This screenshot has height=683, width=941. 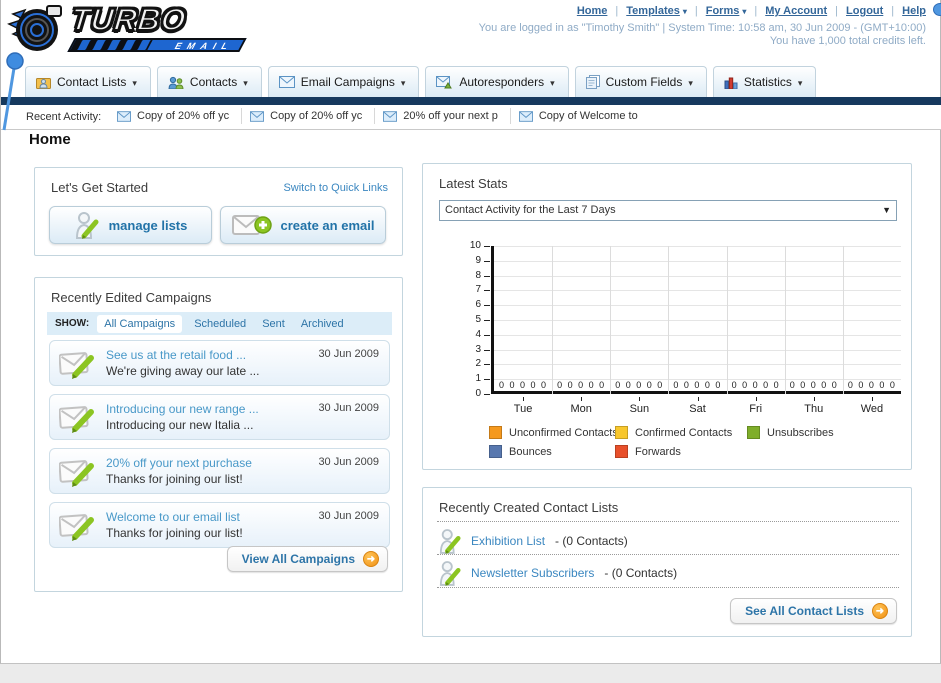 I want to click on y-axis-tick-label: 0, so click(x=478, y=393).